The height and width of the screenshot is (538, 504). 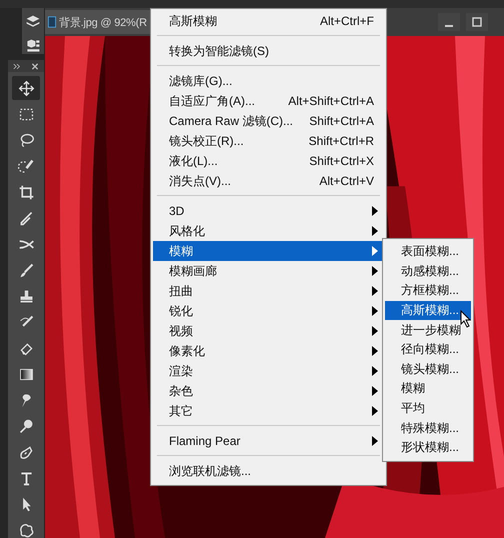 What do you see at coordinates (268, 51) in the screenshot?
I see `menu-item: 转换为智能滤镜(S)` at bounding box center [268, 51].